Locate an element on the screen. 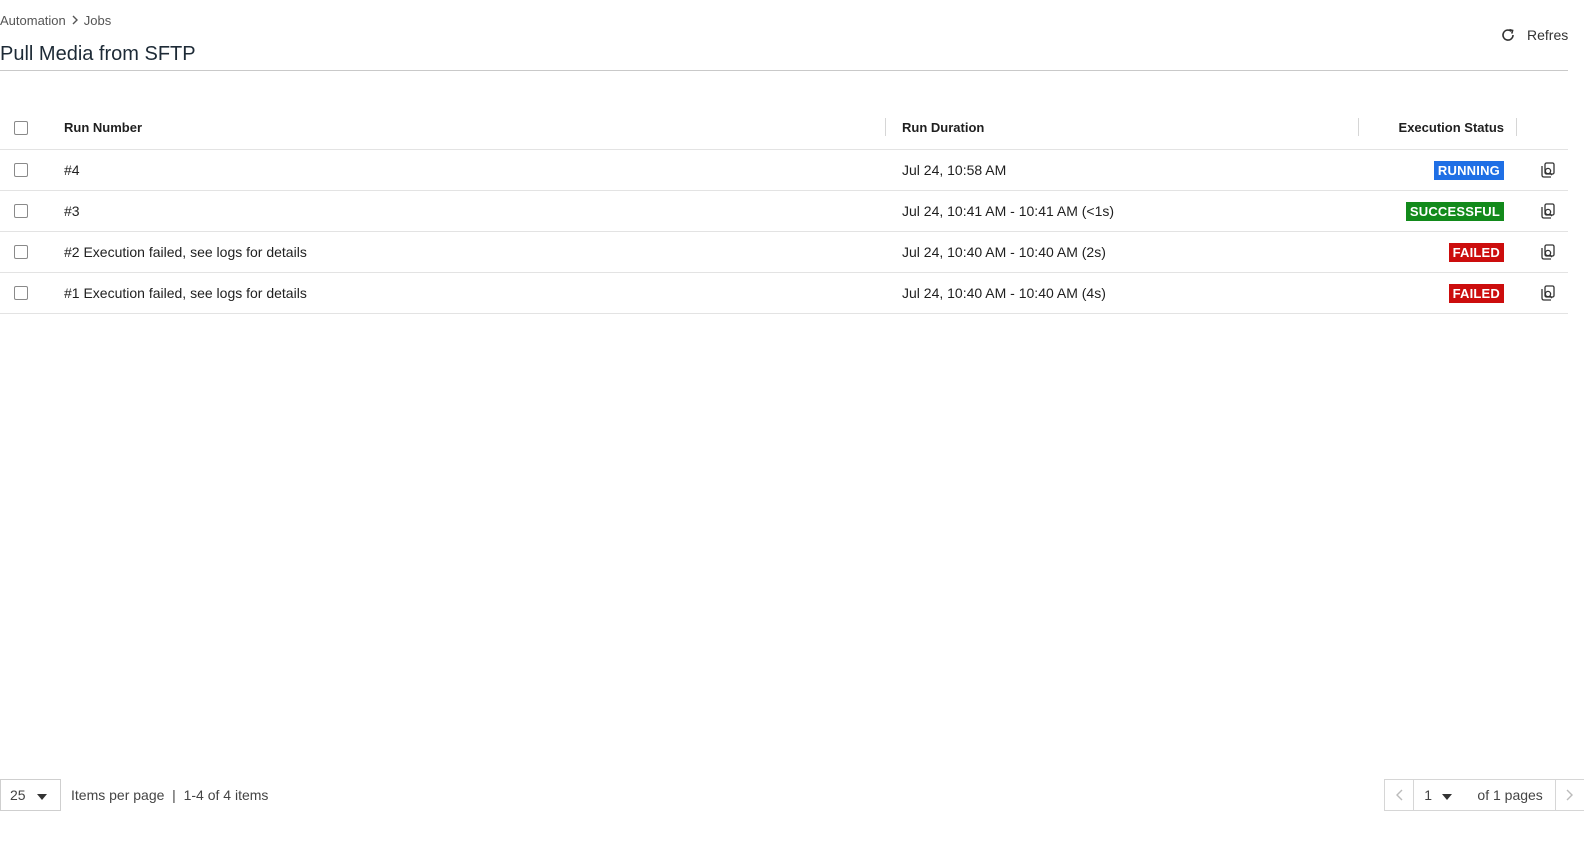 This screenshot has height=847, width=1586. table-header: Run Number Run Duration Execution Status is located at coordinates (784, 128).